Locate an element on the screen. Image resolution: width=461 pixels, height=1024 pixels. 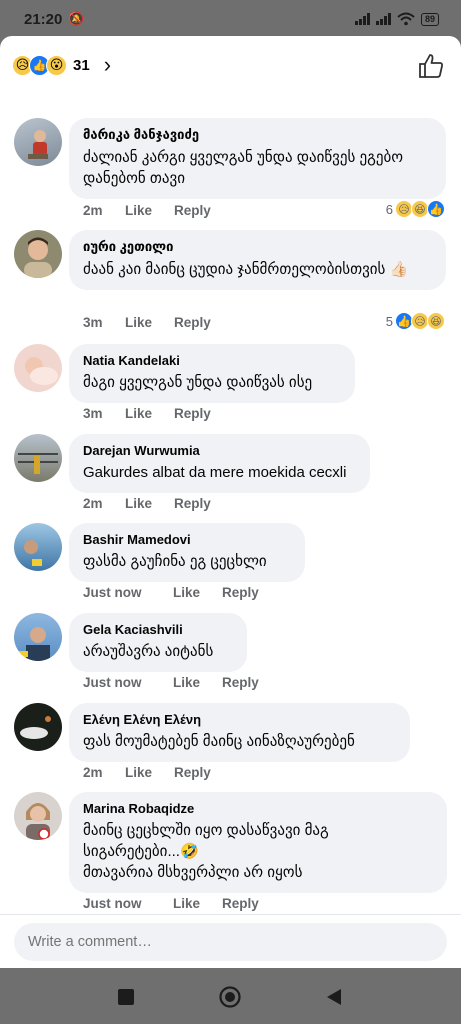
comment-text-line: სიგარეტები...🤣 is located at coordinates (141, 851).